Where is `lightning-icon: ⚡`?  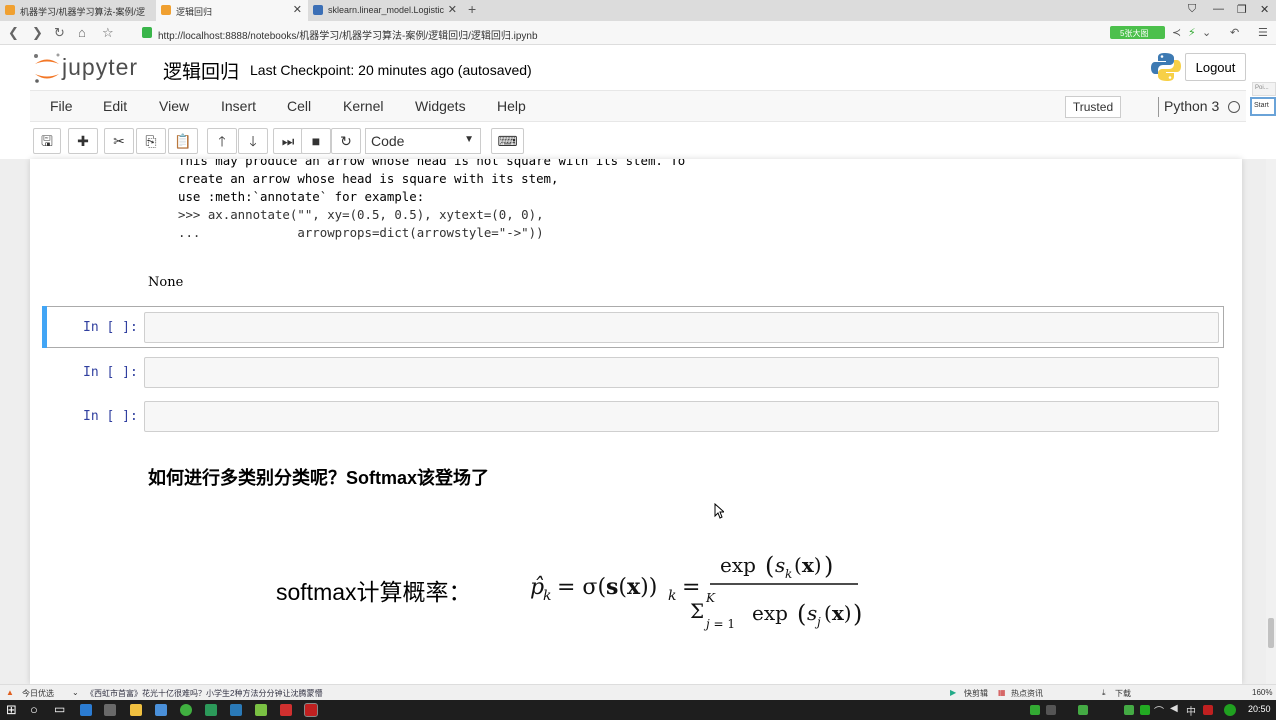 lightning-icon: ⚡ is located at coordinates (1192, 32).